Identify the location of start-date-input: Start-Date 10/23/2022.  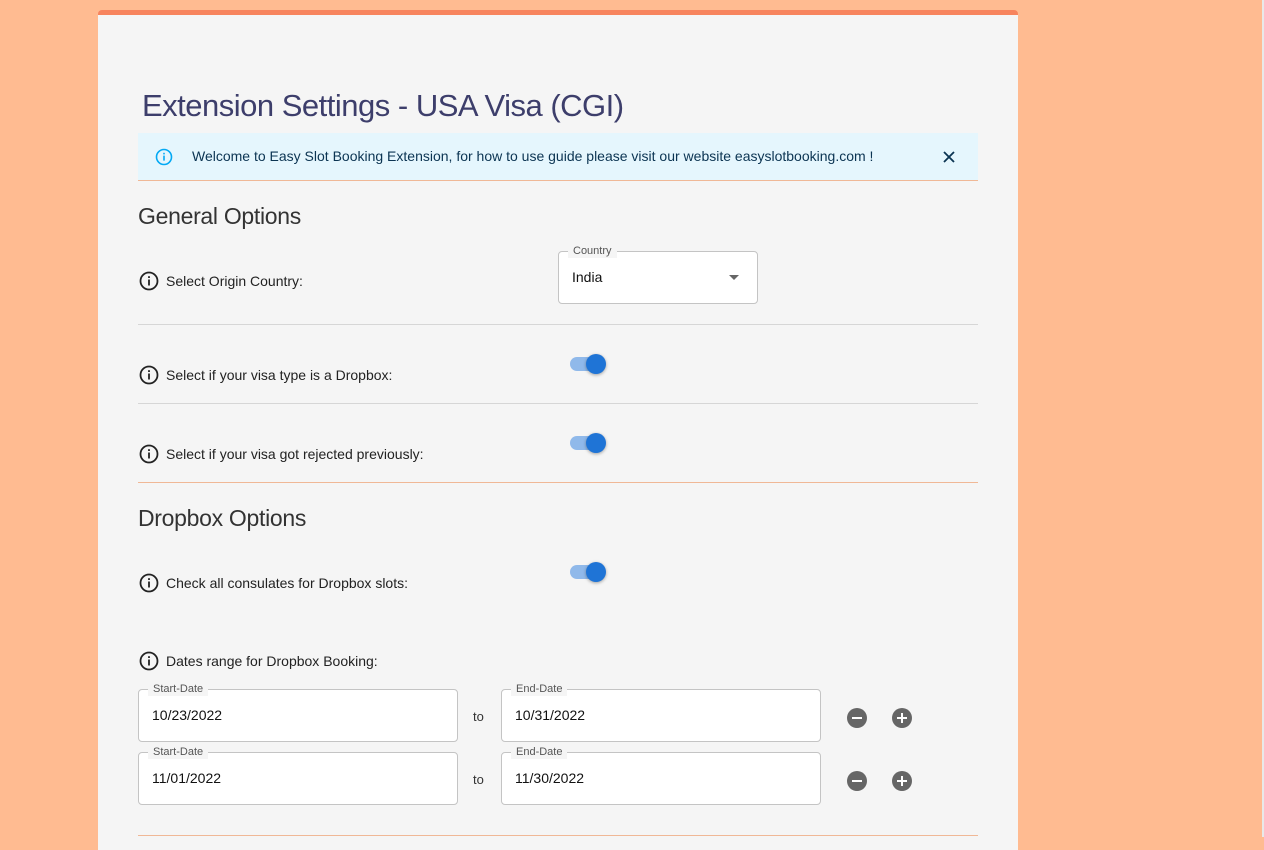
(298, 712).